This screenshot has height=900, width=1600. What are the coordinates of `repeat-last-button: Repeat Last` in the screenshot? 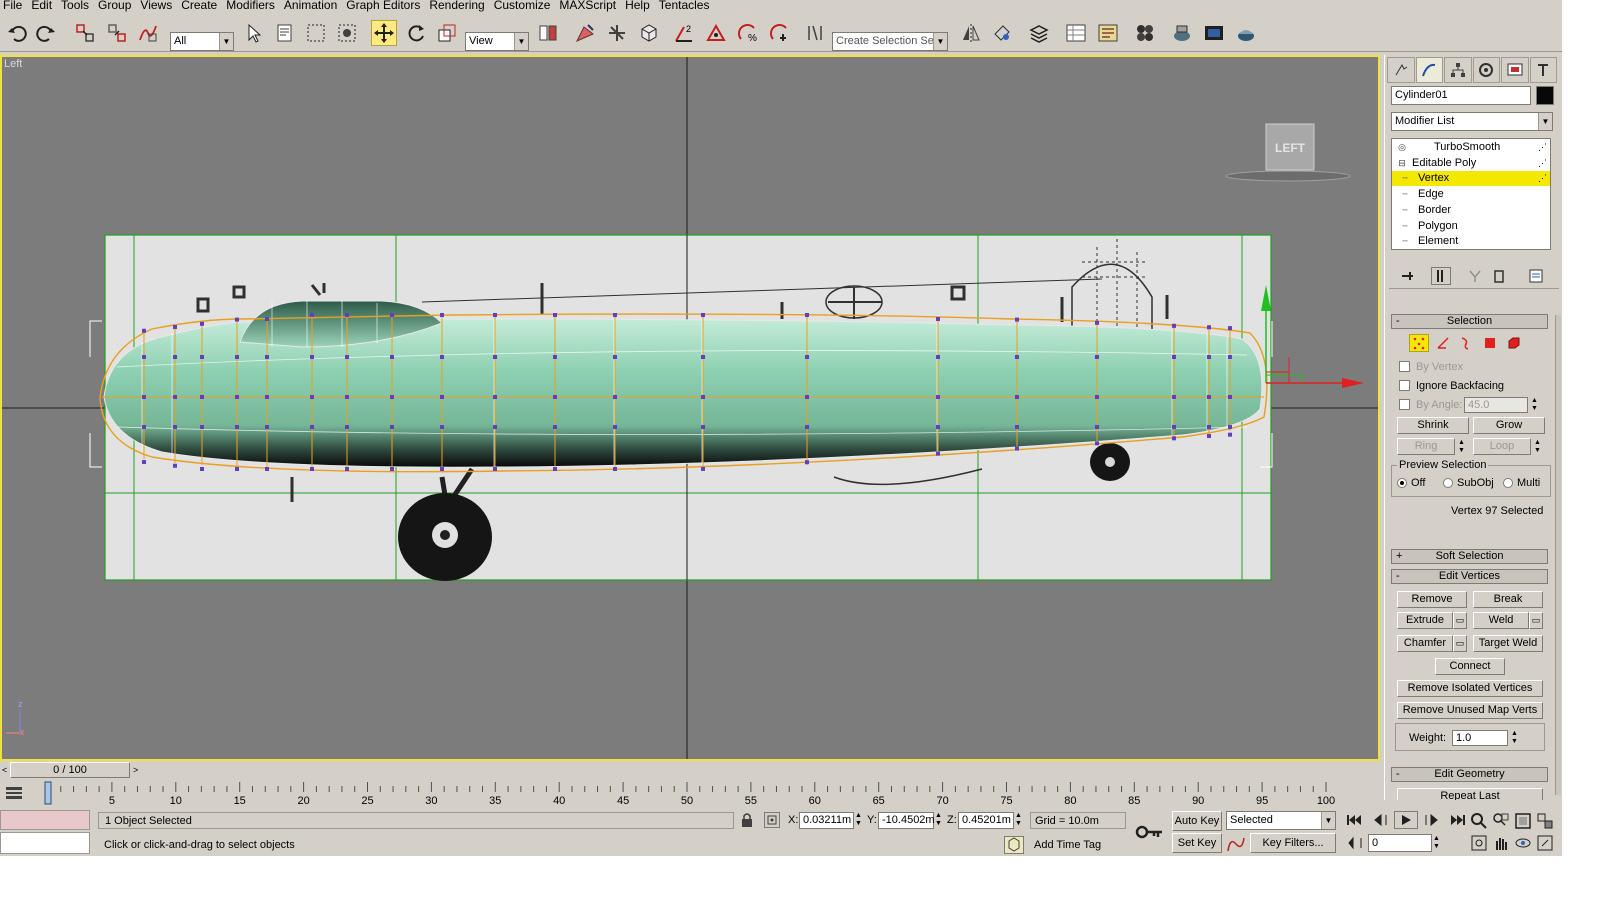 It's located at (1470, 794).